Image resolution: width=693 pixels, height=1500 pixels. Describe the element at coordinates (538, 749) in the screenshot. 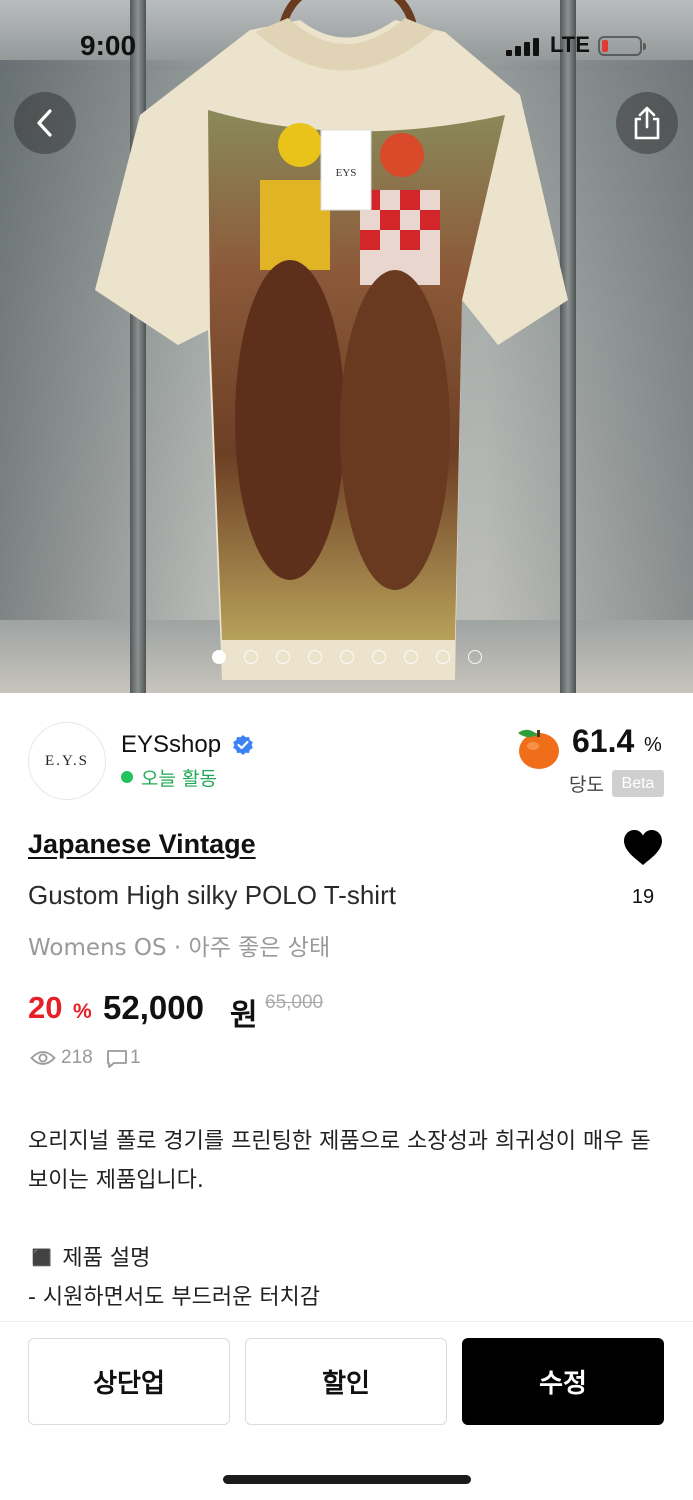

I see `tangerine-icon` at that location.